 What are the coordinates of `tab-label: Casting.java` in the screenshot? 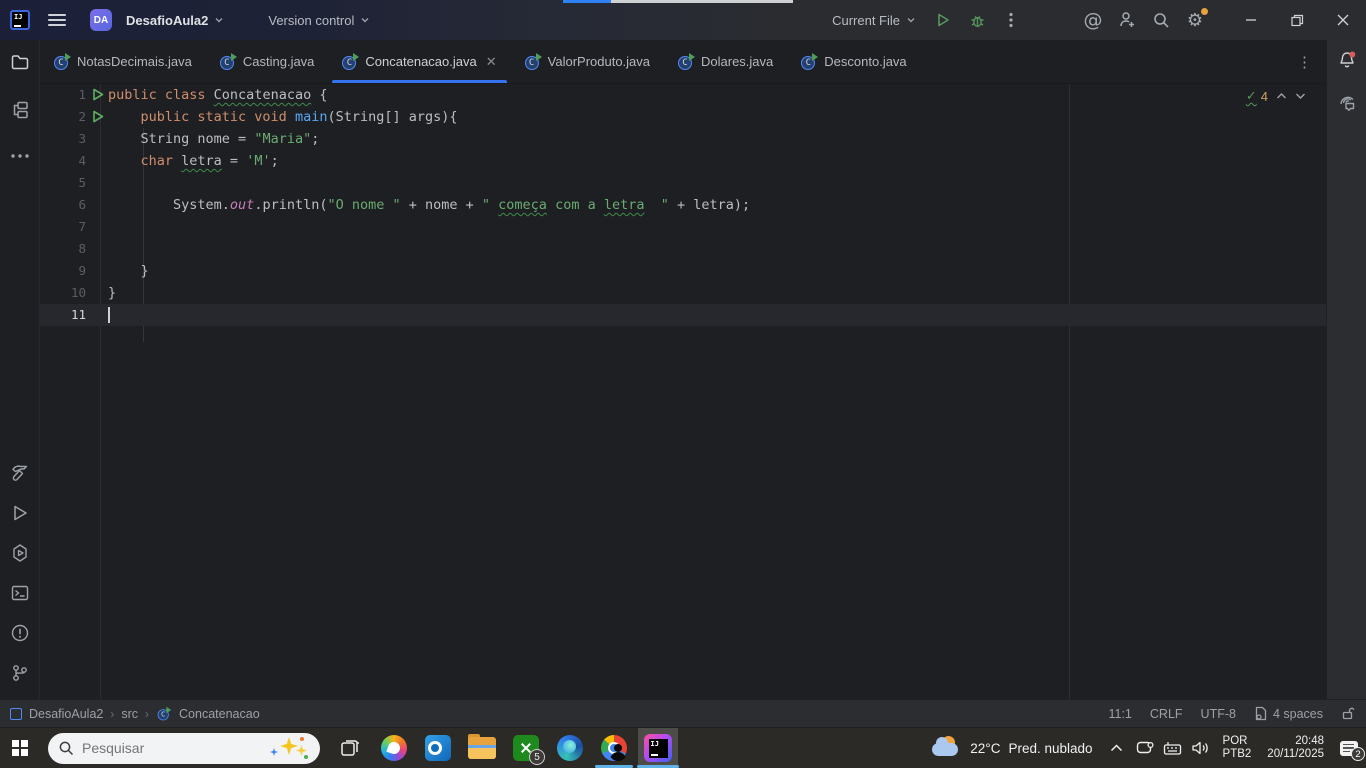 It's located at (278, 61).